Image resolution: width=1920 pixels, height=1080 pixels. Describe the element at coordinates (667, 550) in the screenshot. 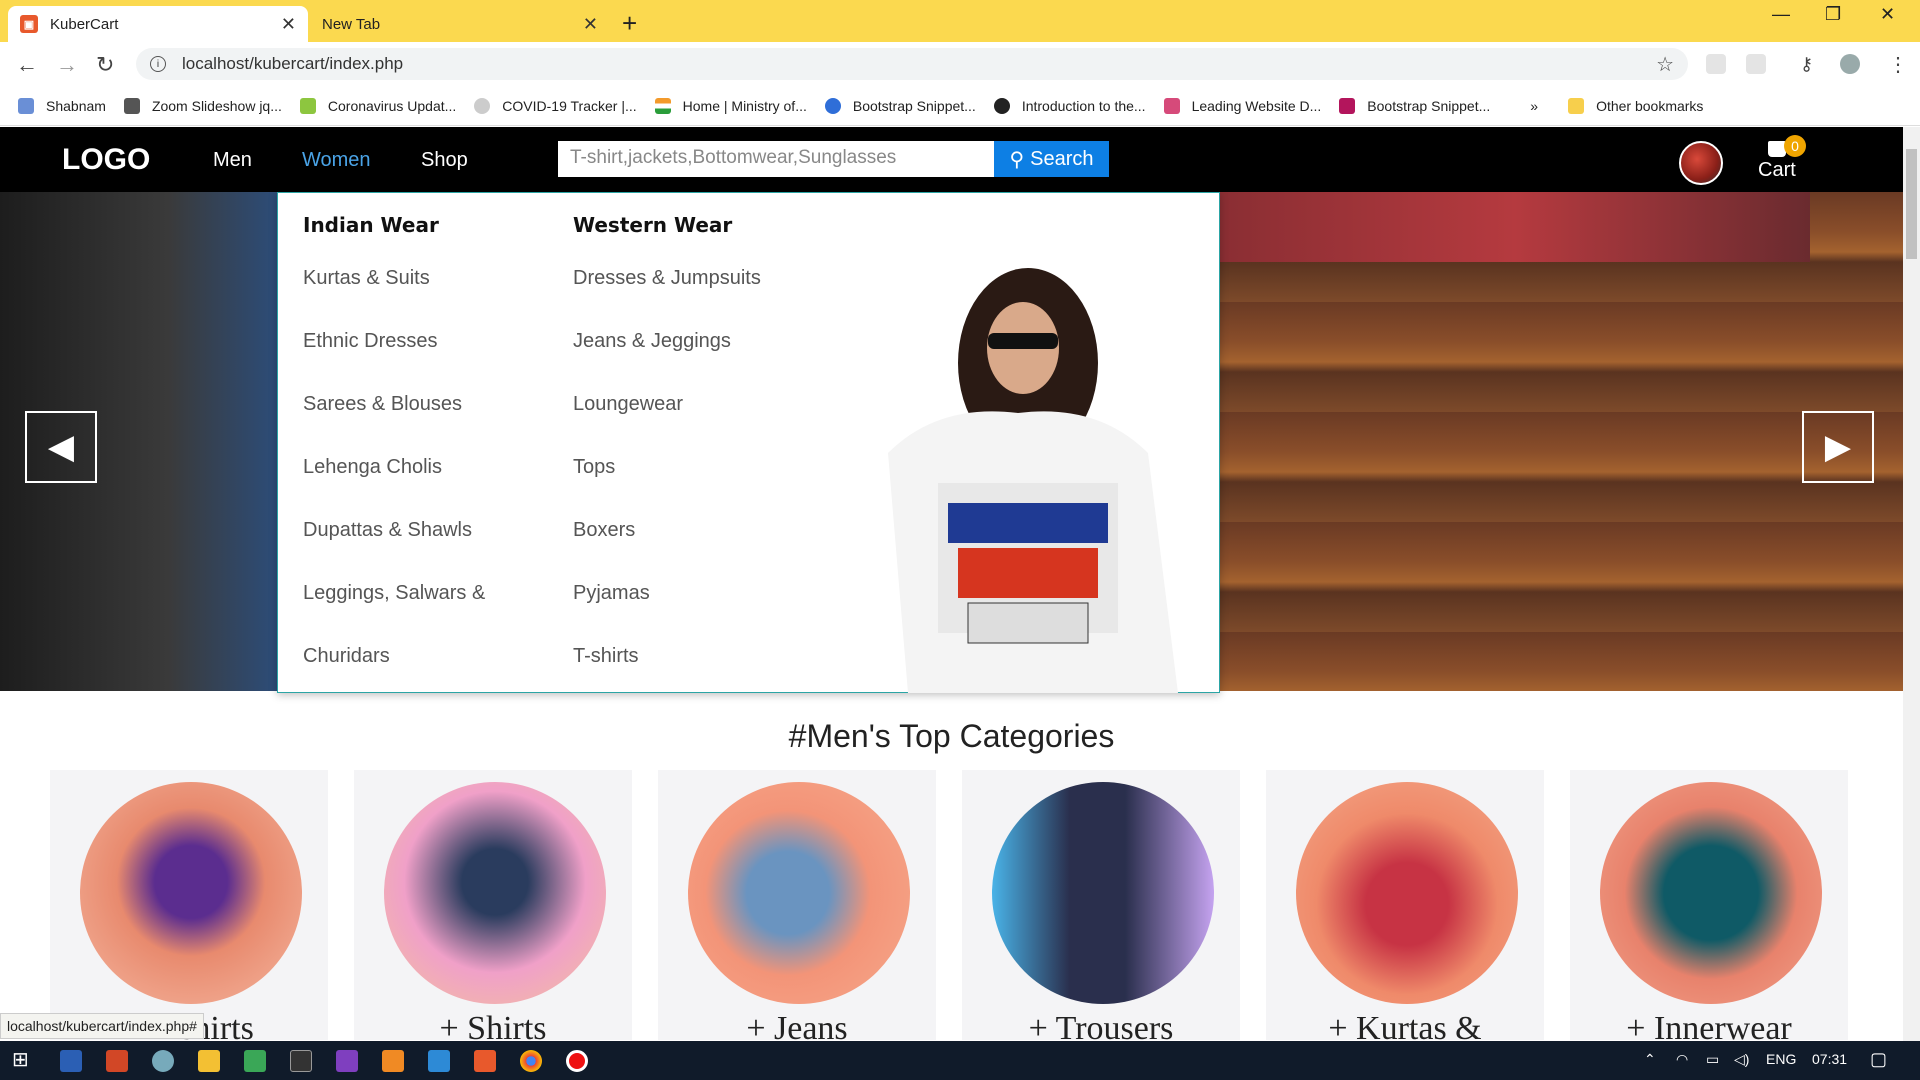

I see `menu-item: Boxers` at that location.